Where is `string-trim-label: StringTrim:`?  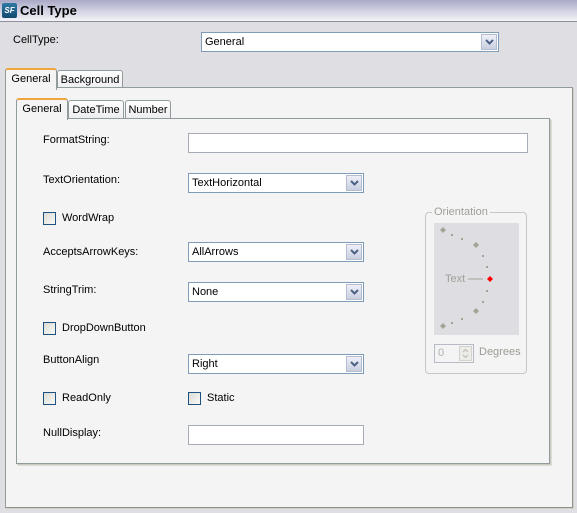
string-trim-label: StringTrim: is located at coordinates (70, 290).